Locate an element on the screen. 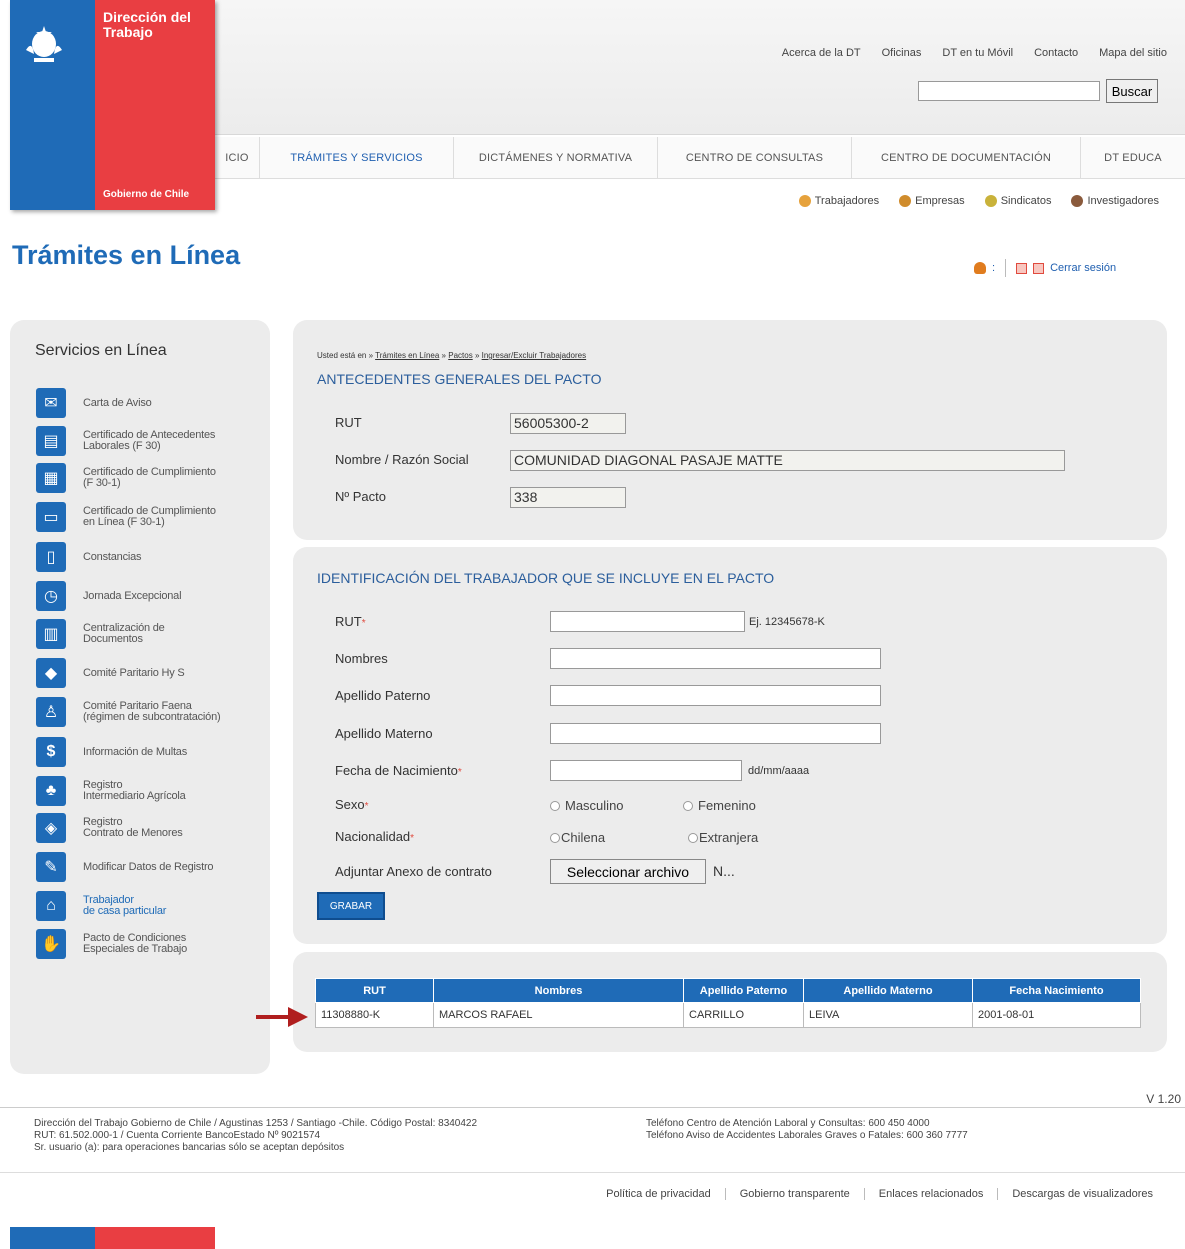 This screenshot has width=1185, height=1249. nationality-label: Nacionalidad* is located at coordinates (374, 836).